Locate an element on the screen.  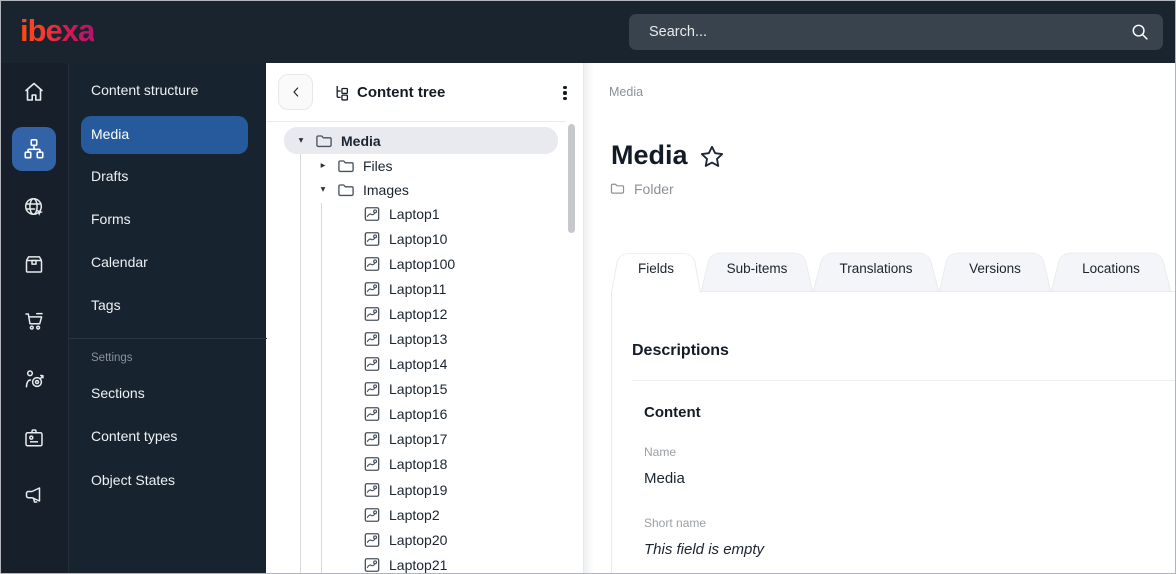
tree-item: Laptop17 is located at coordinates (424, 439).